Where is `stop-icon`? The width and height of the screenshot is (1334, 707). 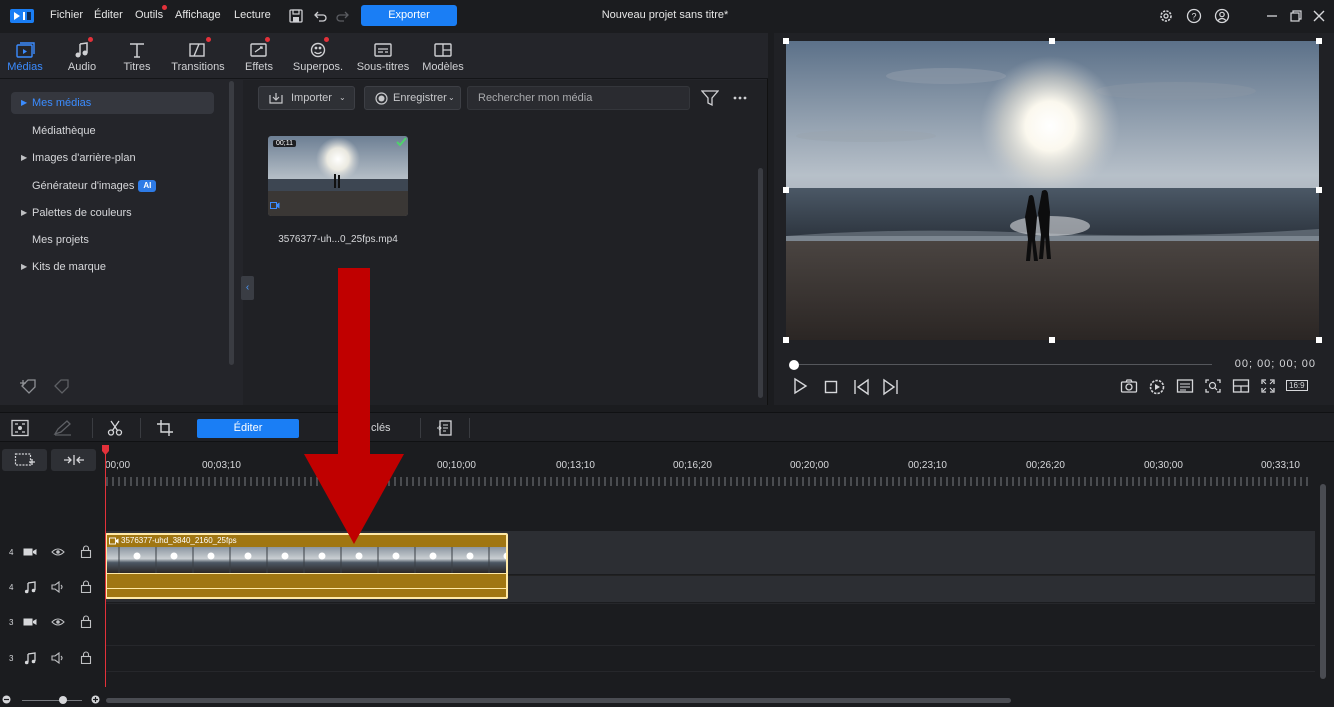 stop-icon is located at coordinates (831, 387).